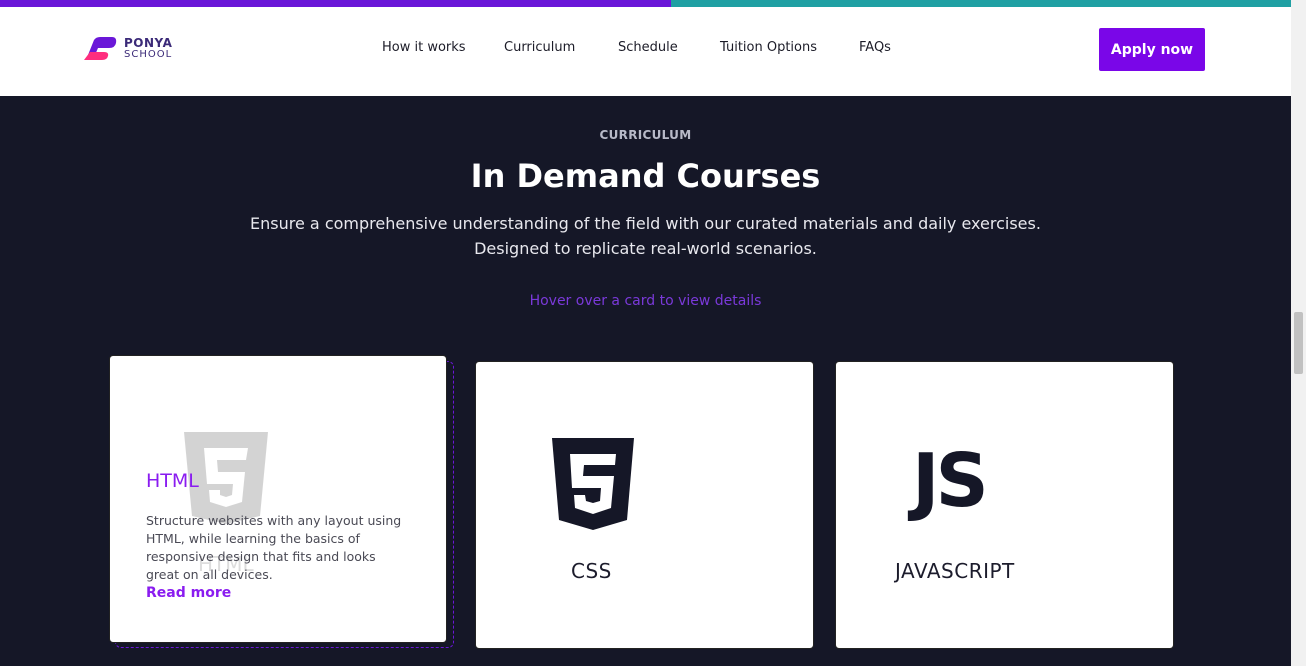  I want to click on page-scrollbar, so click(1298, 333).